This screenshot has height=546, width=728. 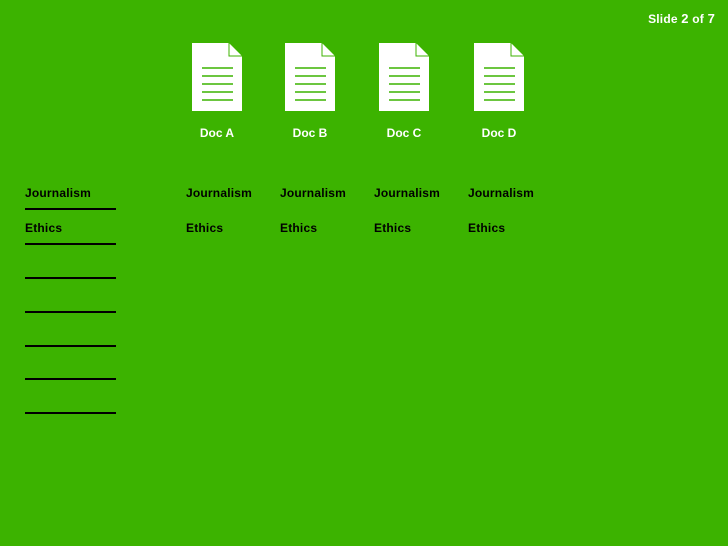 I want to click on slide-current: 2, so click(x=685, y=18).